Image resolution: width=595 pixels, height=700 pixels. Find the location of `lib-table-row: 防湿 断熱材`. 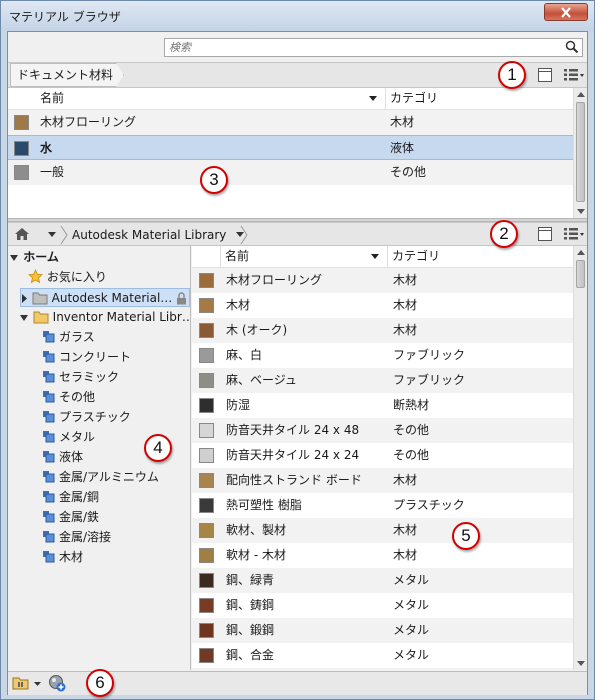

lib-table-row: 防湿 断熱材 is located at coordinates (382, 405).